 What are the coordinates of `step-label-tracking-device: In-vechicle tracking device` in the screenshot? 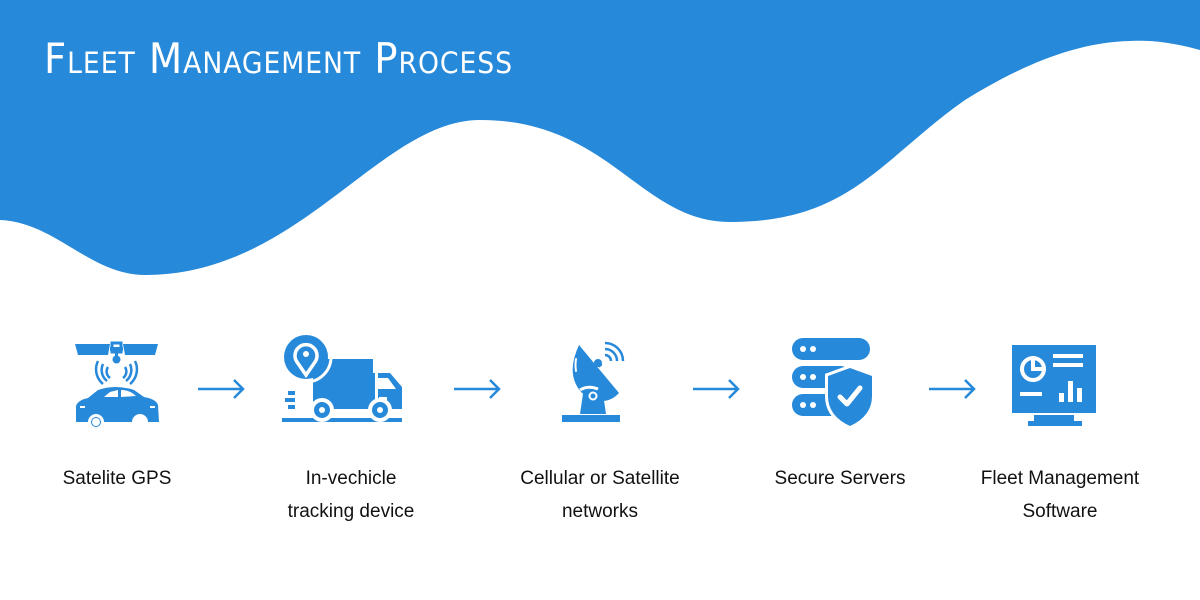 It's located at (351, 495).